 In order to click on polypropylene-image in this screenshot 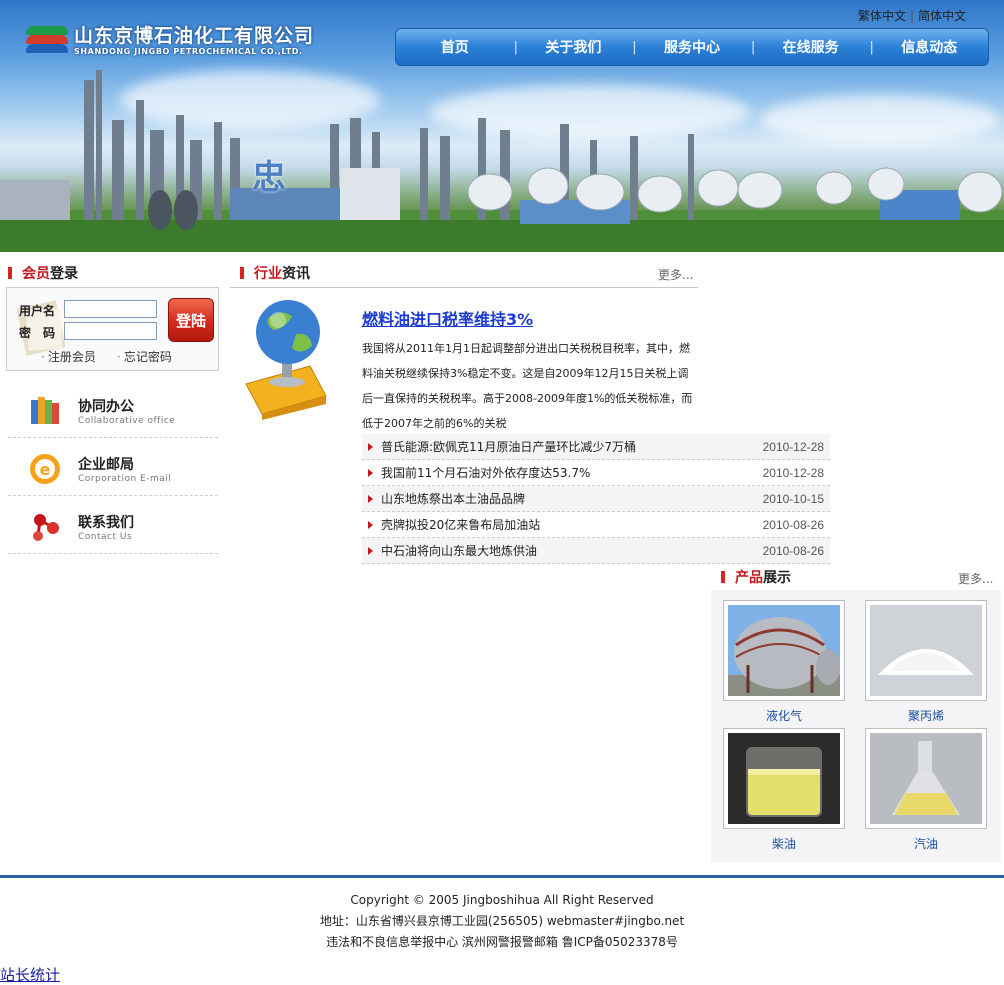, I will do `click(926, 650)`.